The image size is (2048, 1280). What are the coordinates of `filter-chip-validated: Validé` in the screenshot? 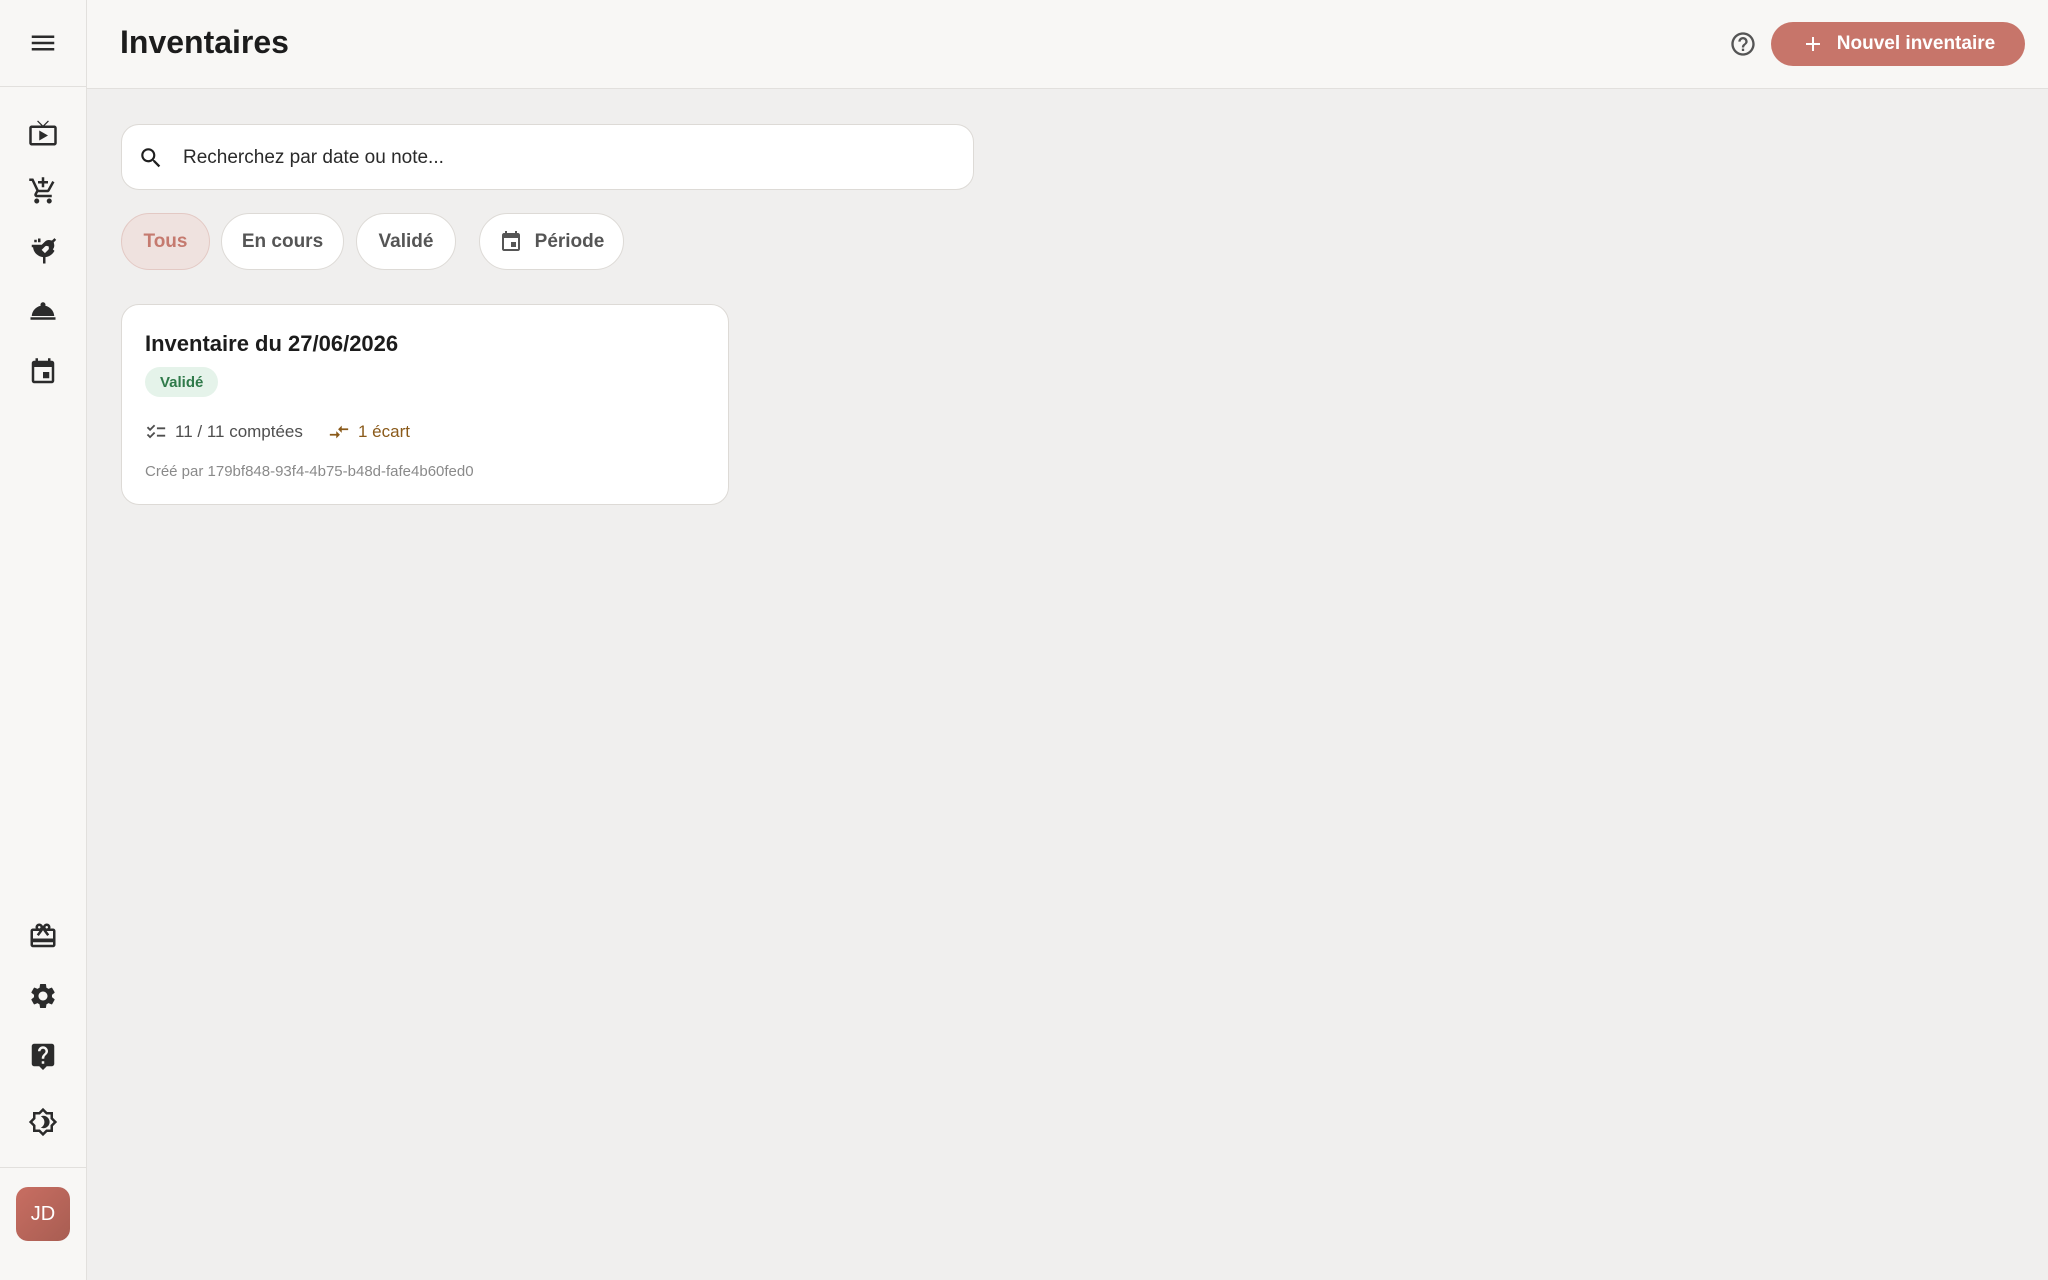 It's located at (406, 241).